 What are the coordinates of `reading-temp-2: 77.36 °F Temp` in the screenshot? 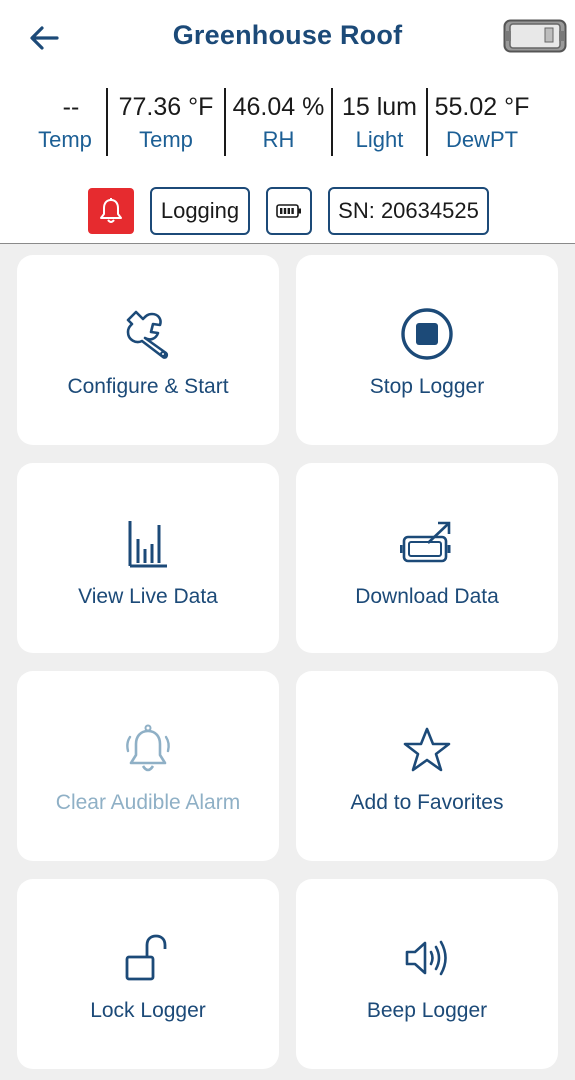 It's located at (165, 122).